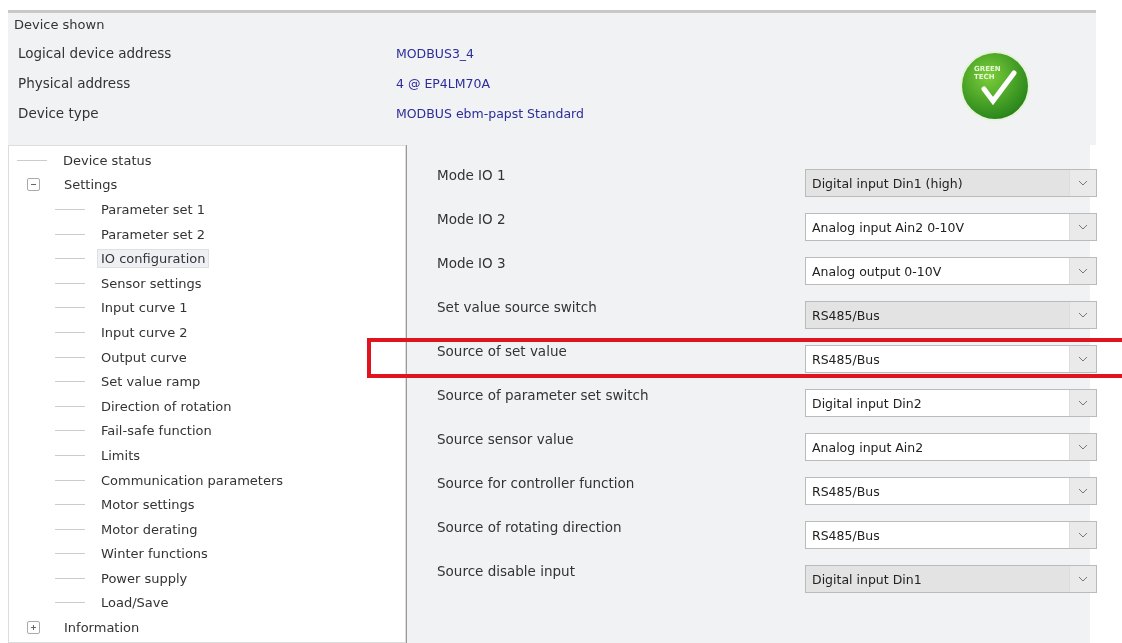 This screenshot has width=1122, height=643. Describe the element at coordinates (120, 455) in the screenshot. I see `tree-item: Limits` at that location.